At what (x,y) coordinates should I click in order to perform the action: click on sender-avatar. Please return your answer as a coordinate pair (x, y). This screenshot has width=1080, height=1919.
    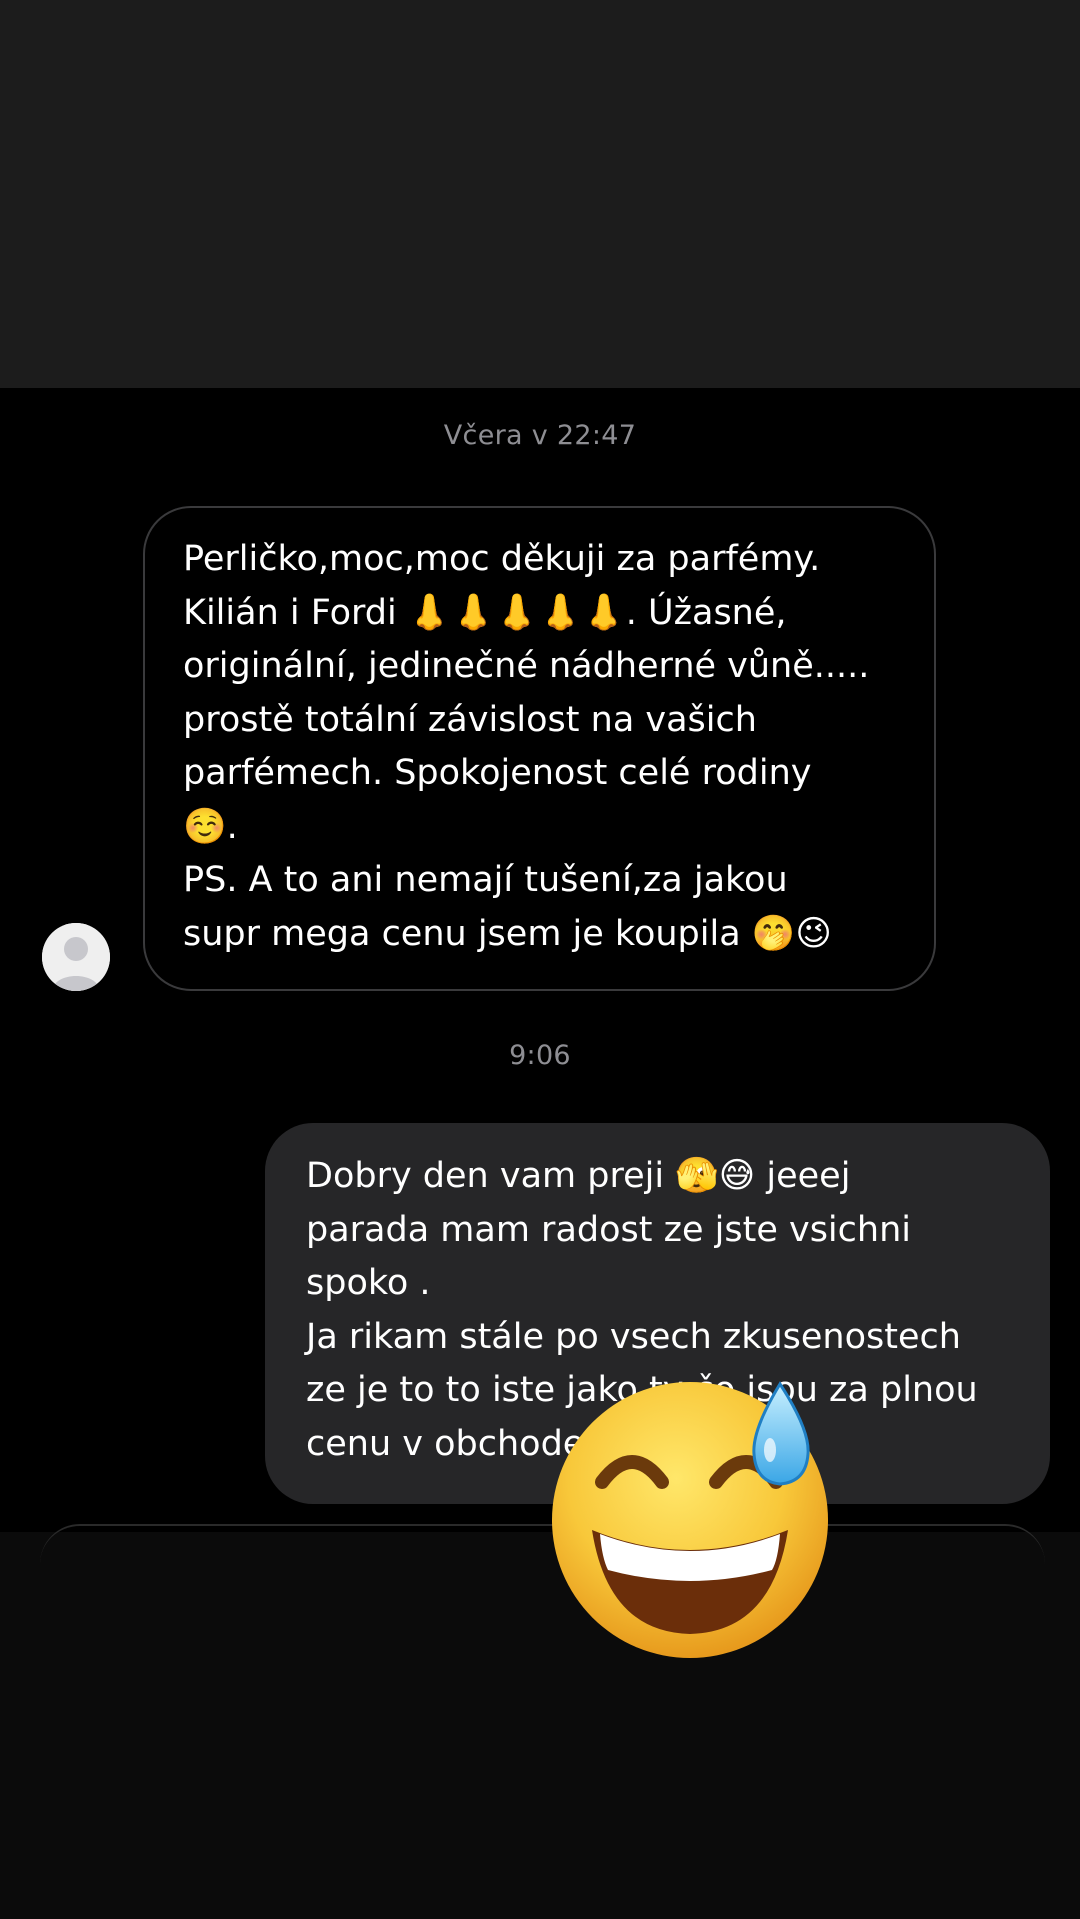
    Looking at the image, I should click on (76, 957).